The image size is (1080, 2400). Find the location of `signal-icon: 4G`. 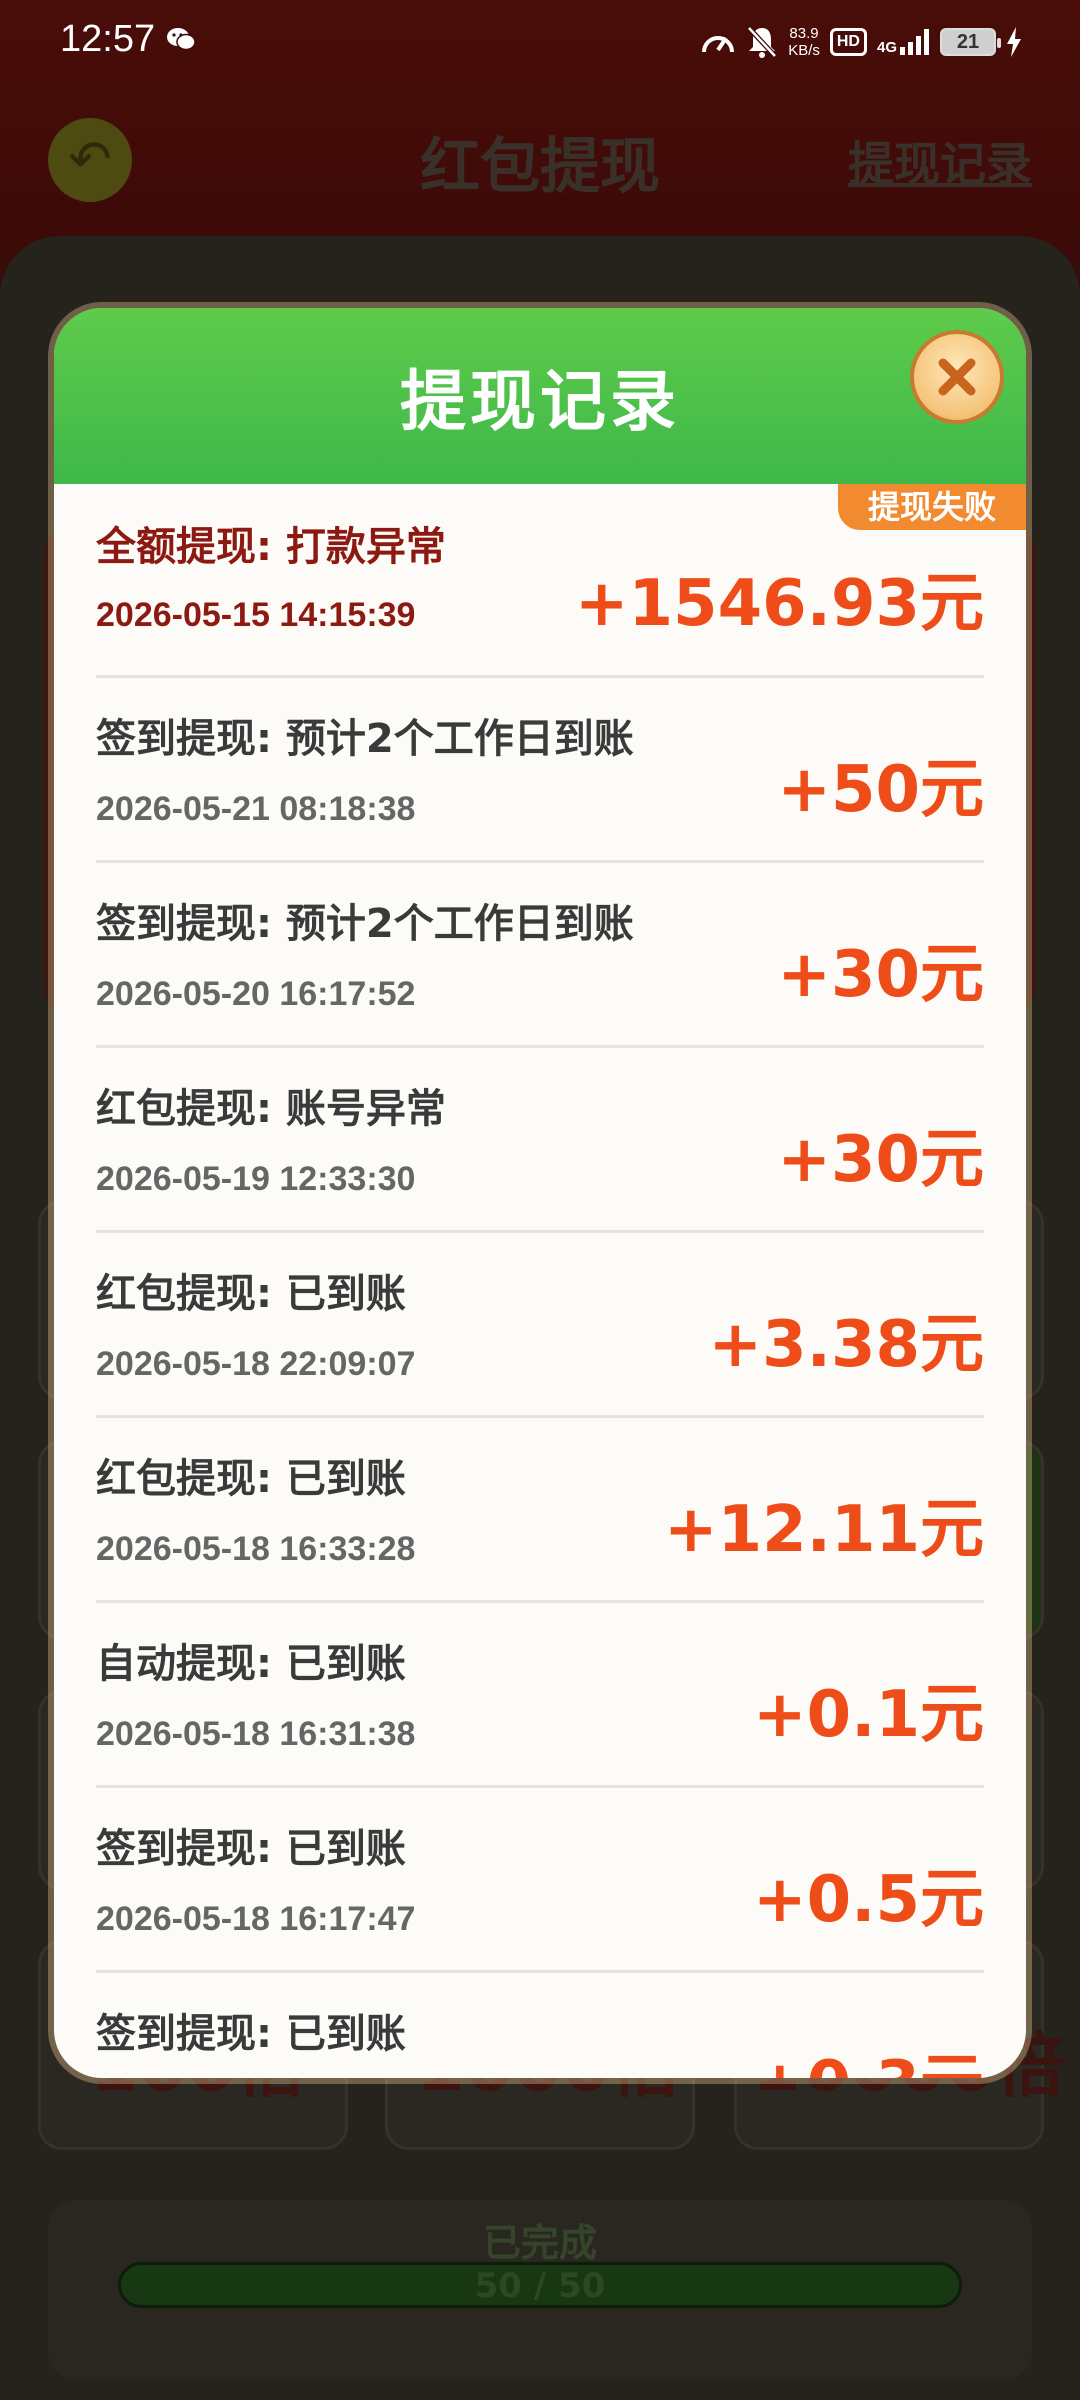

signal-icon: 4G is located at coordinates (903, 42).